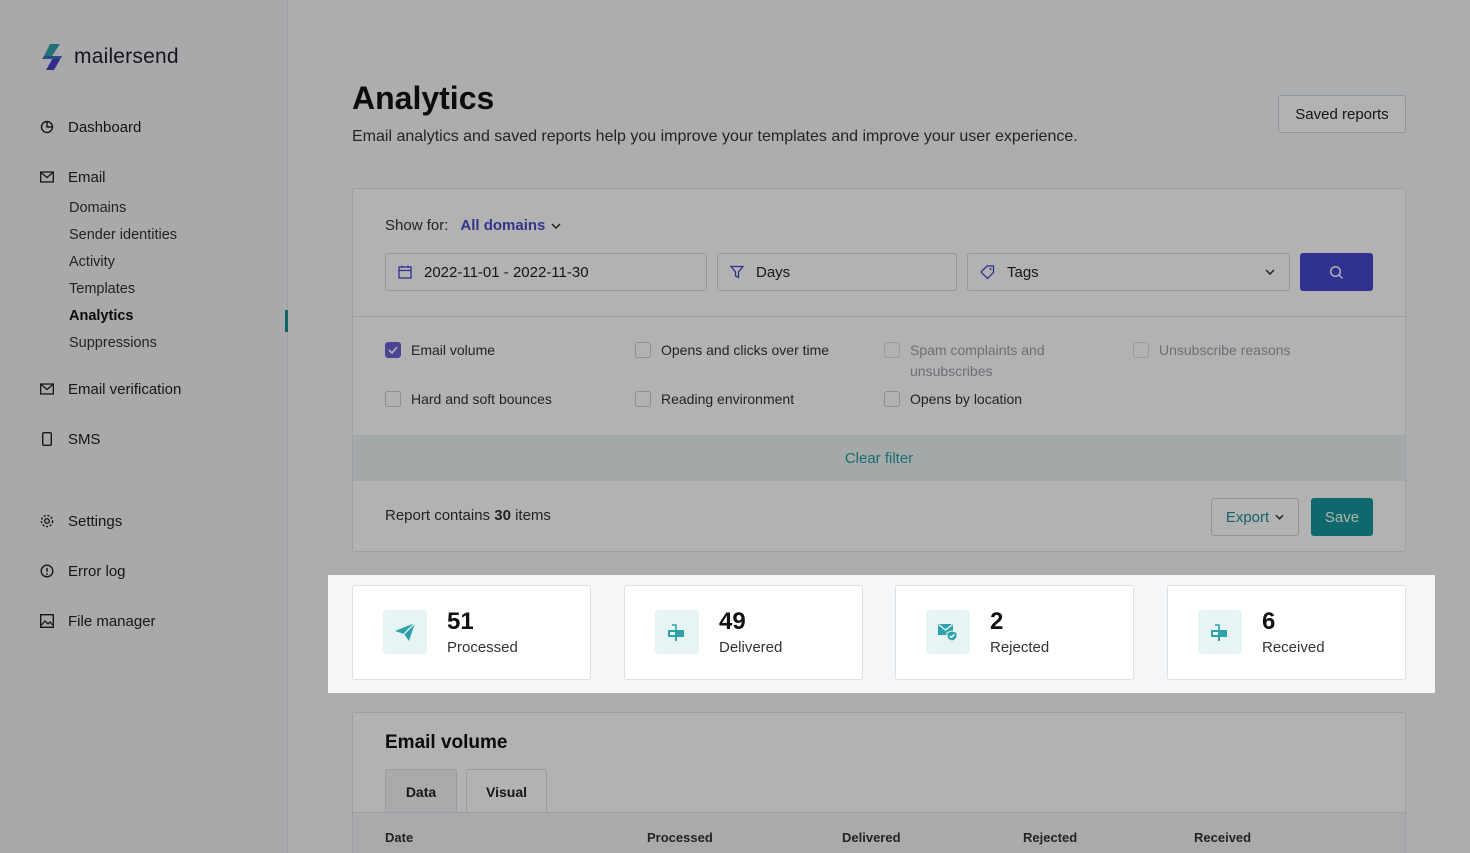 The image size is (1470, 853). I want to click on sidebar-subitem-activity: Activity, so click(174, 261).